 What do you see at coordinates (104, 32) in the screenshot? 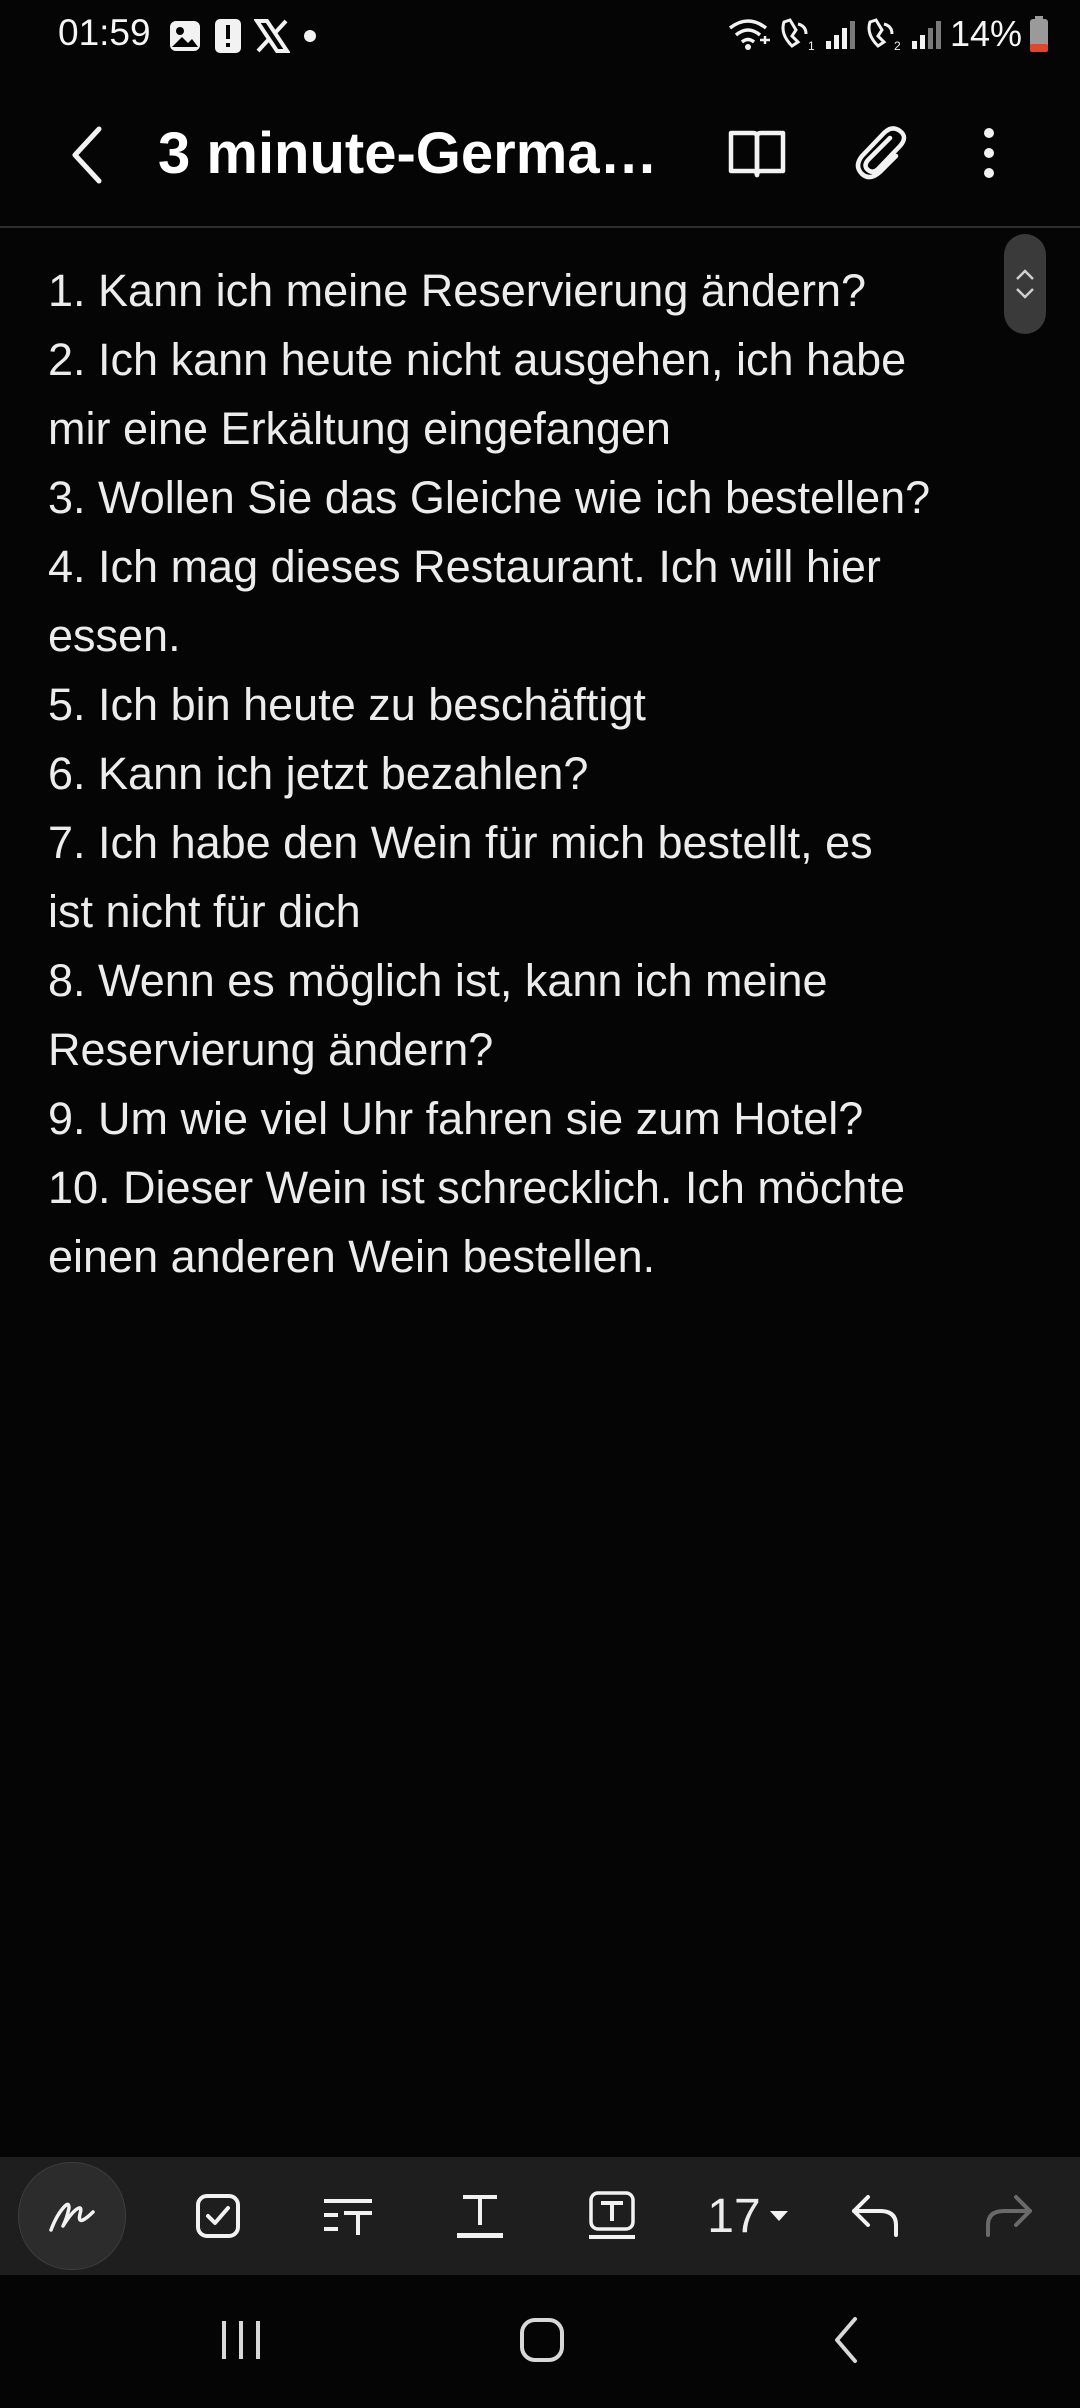
I see `status-time: 01:59` at bounding box center [104, 32].